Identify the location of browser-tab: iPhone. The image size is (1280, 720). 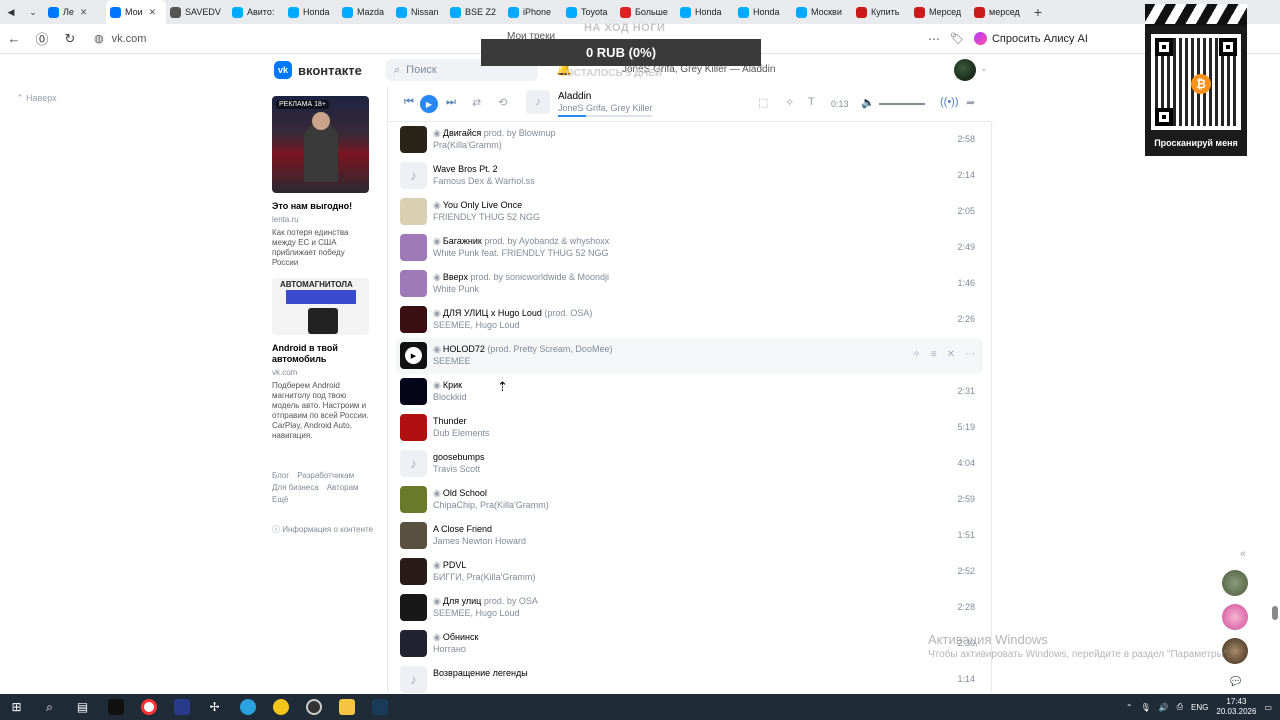
(533, 12).